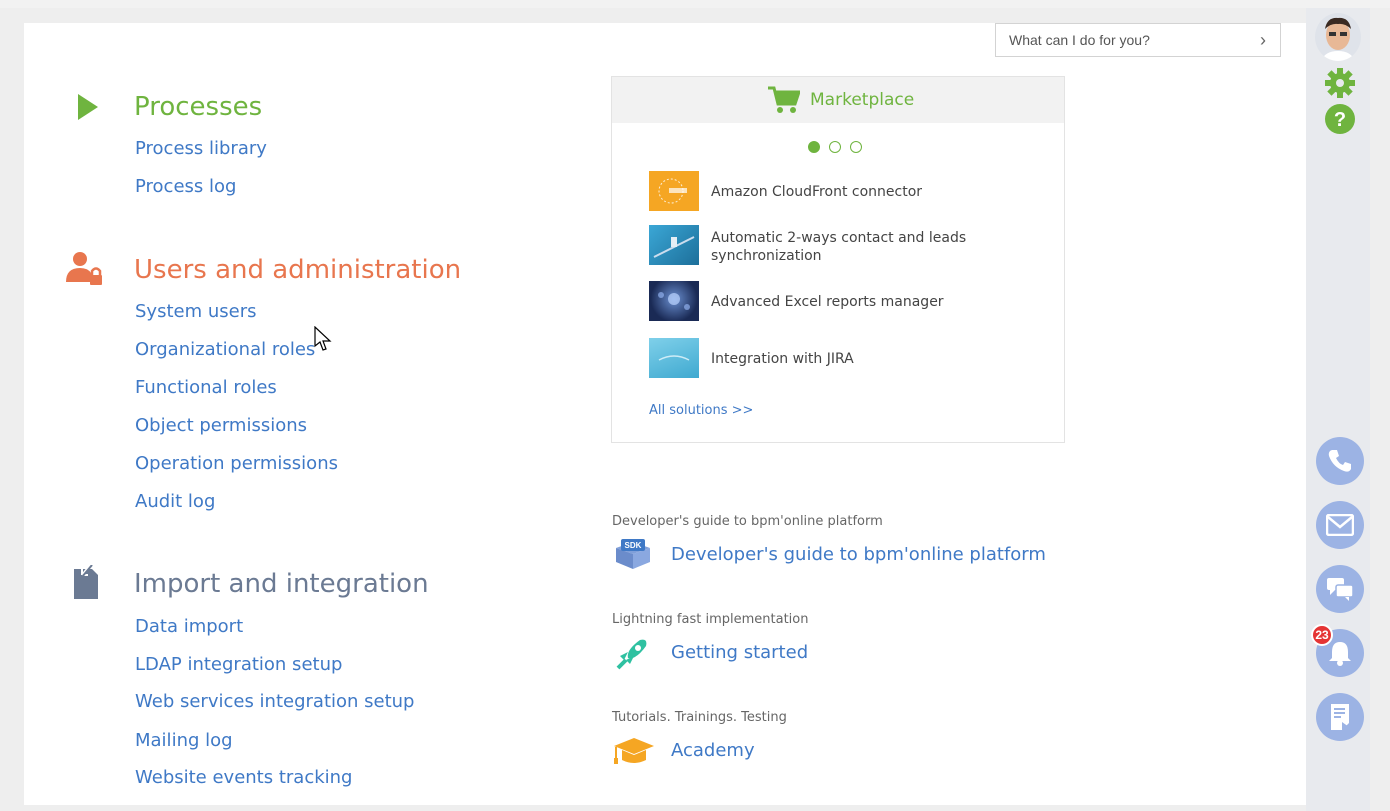  I want to click on link-audit-log: Audit log, so click(175, 501).